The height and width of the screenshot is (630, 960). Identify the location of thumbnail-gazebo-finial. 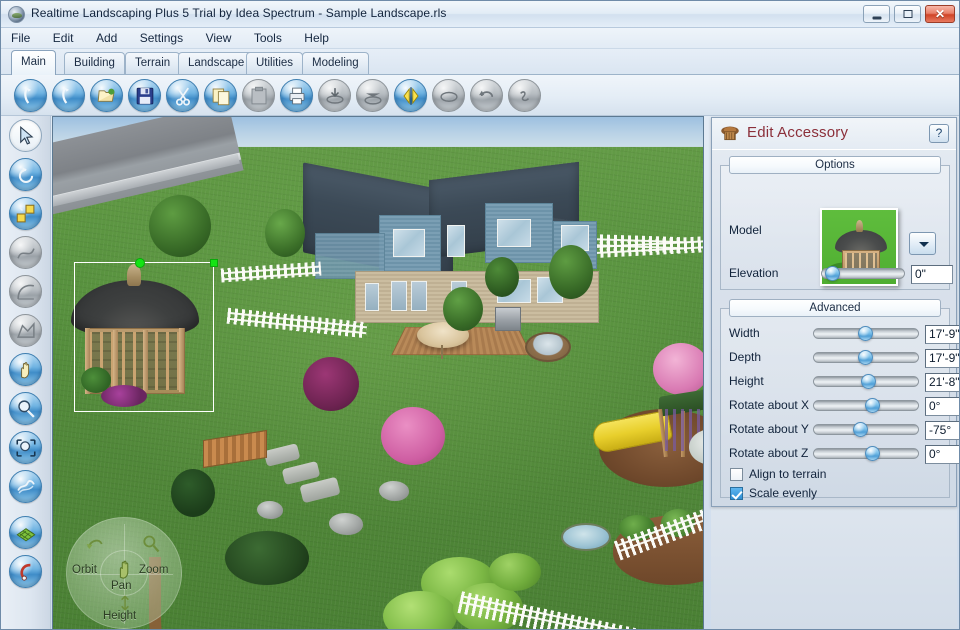
(859, 226).